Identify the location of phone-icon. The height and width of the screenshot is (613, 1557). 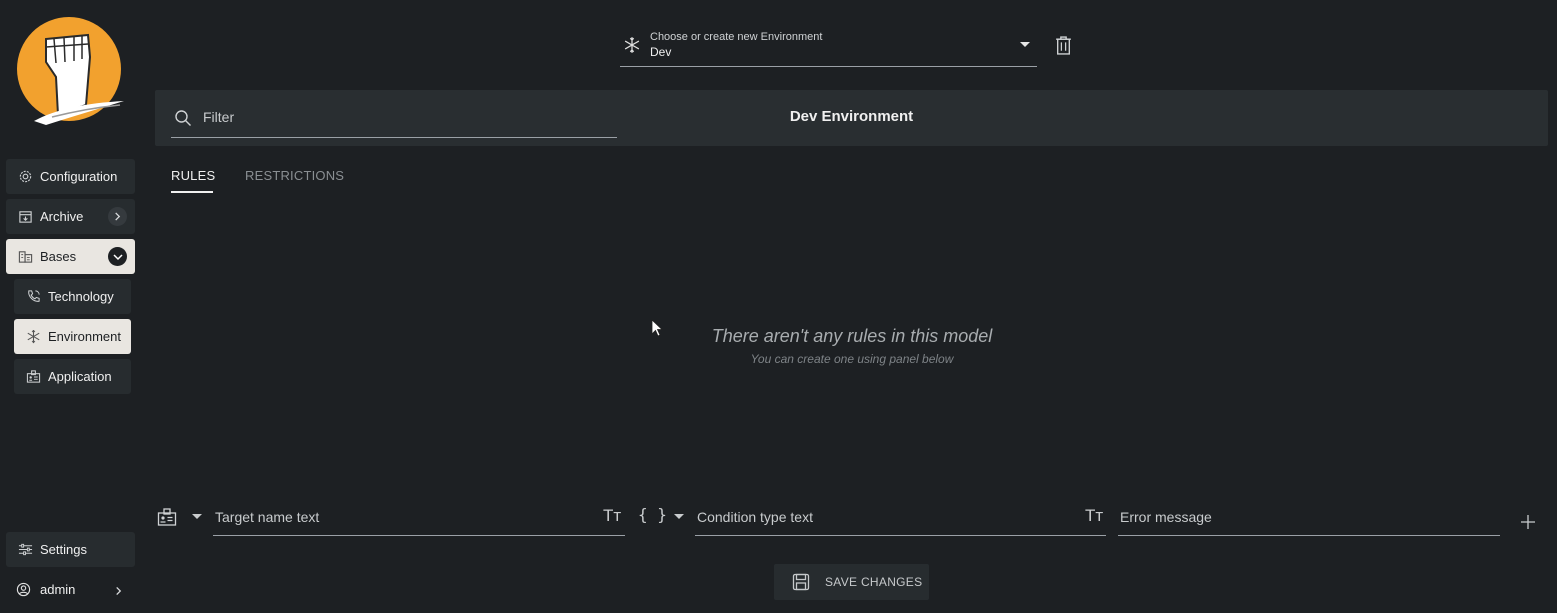
(33, 297).